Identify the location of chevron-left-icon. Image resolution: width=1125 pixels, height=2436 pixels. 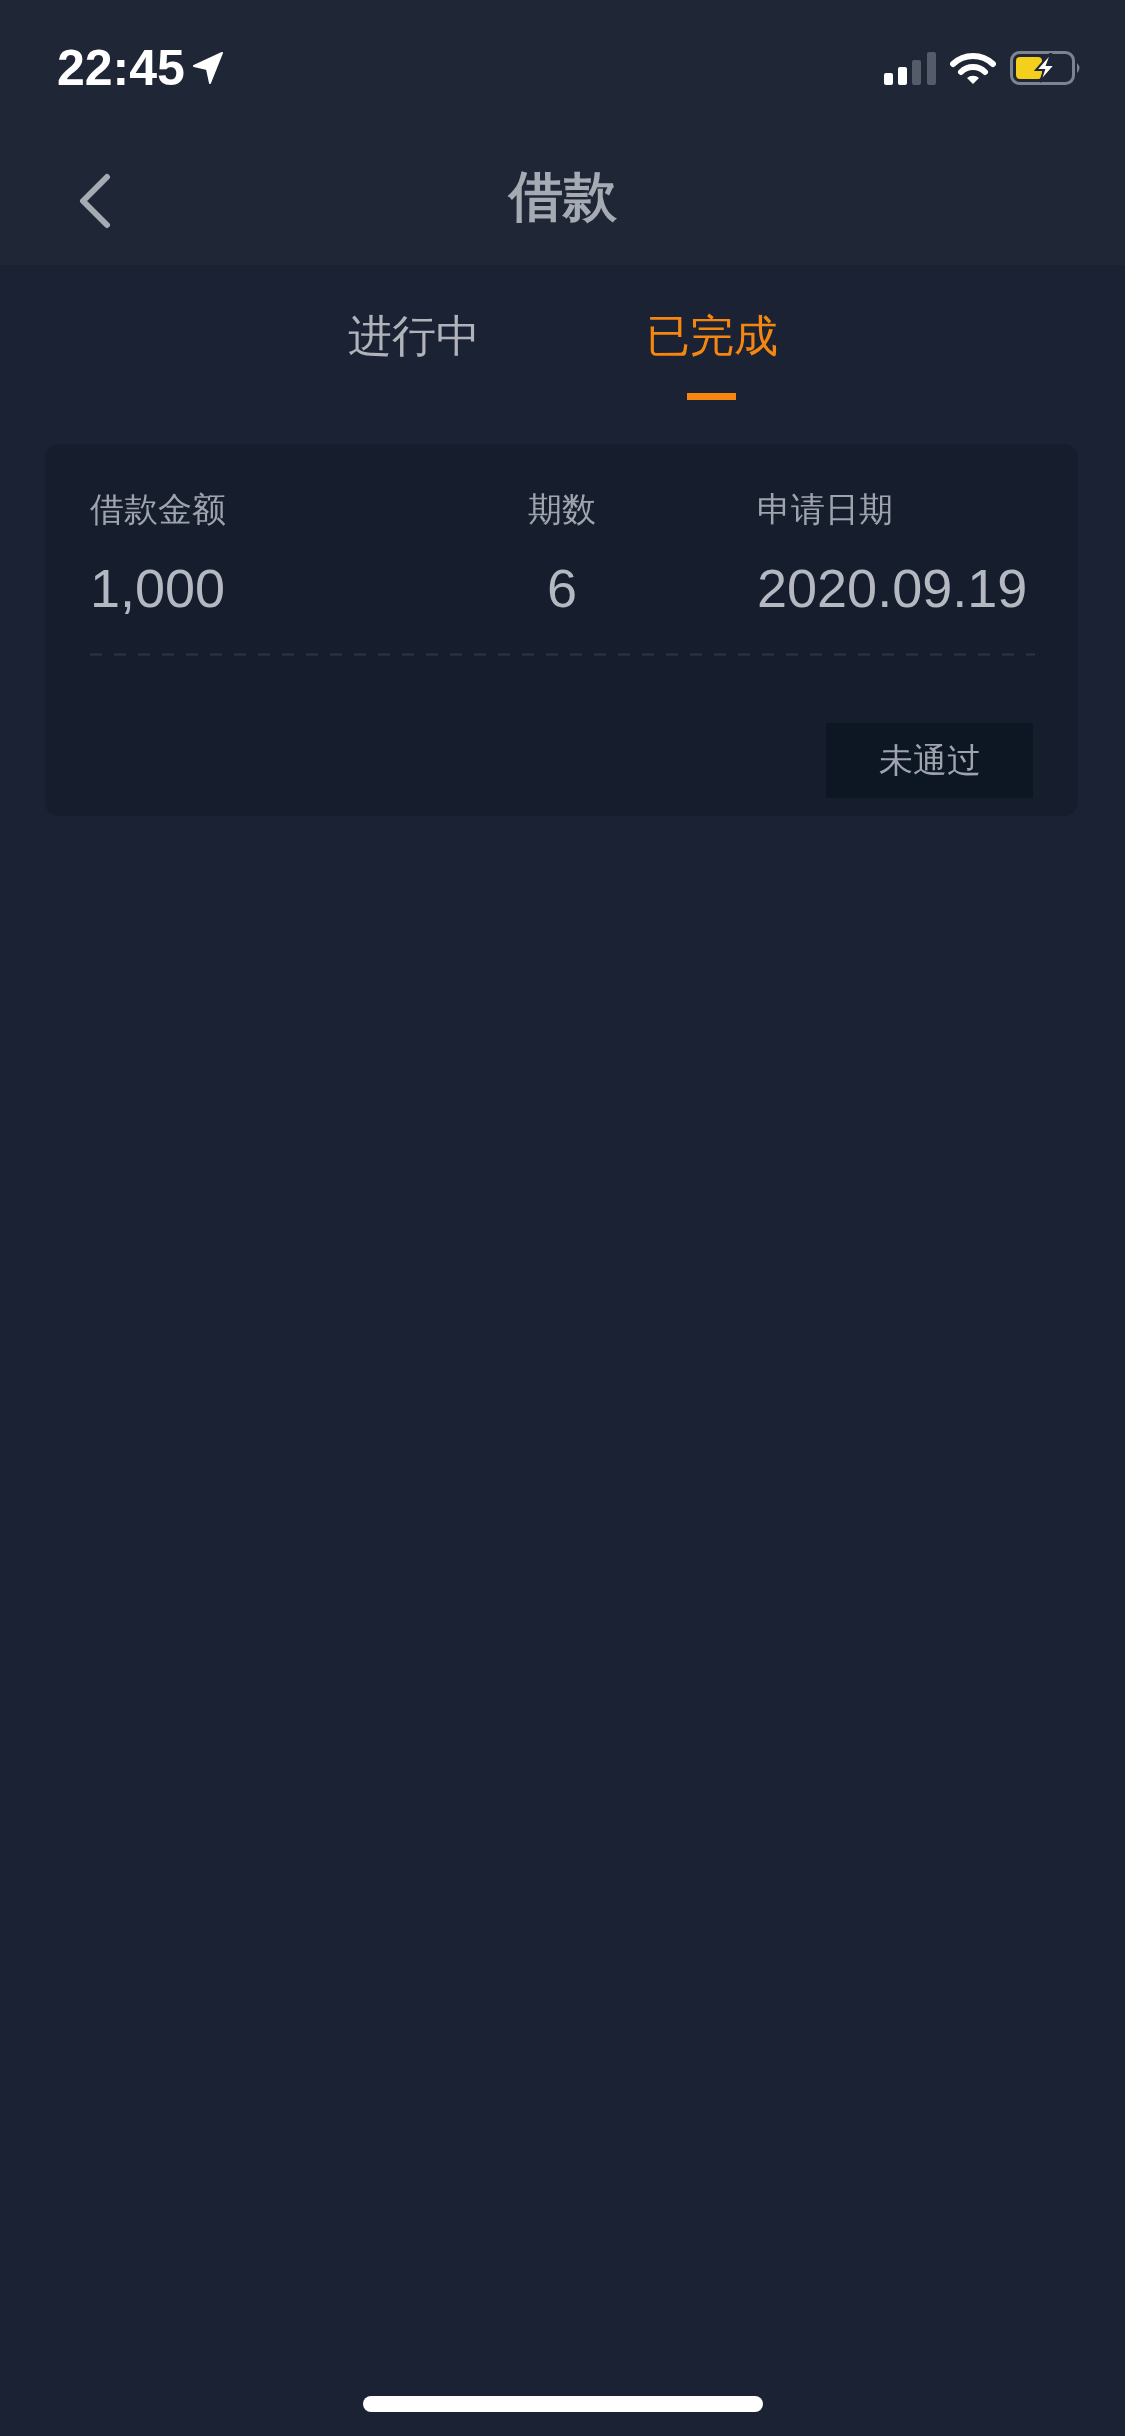
(95, 201).